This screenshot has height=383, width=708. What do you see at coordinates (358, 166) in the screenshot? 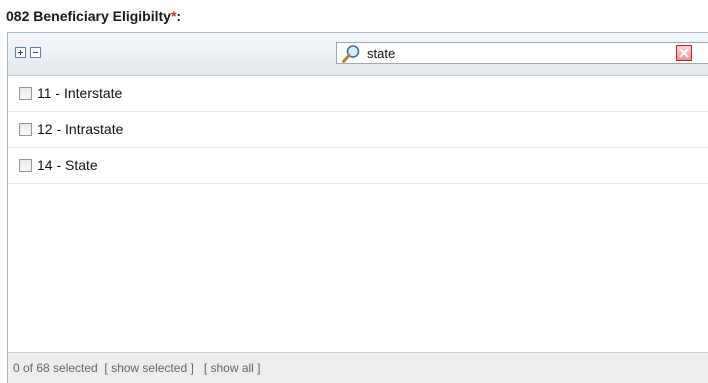
I see `option-row: 14 - State` at bounding box center [358, 166].